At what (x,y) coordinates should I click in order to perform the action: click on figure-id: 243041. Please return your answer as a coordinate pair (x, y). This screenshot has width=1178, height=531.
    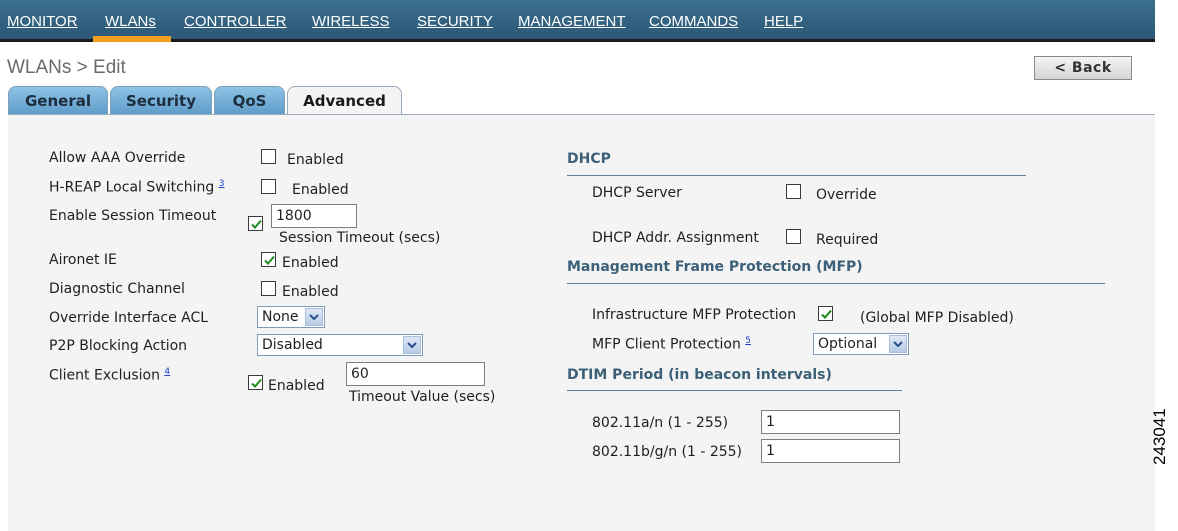
    Looking at the image, I should click on (1159, 436).